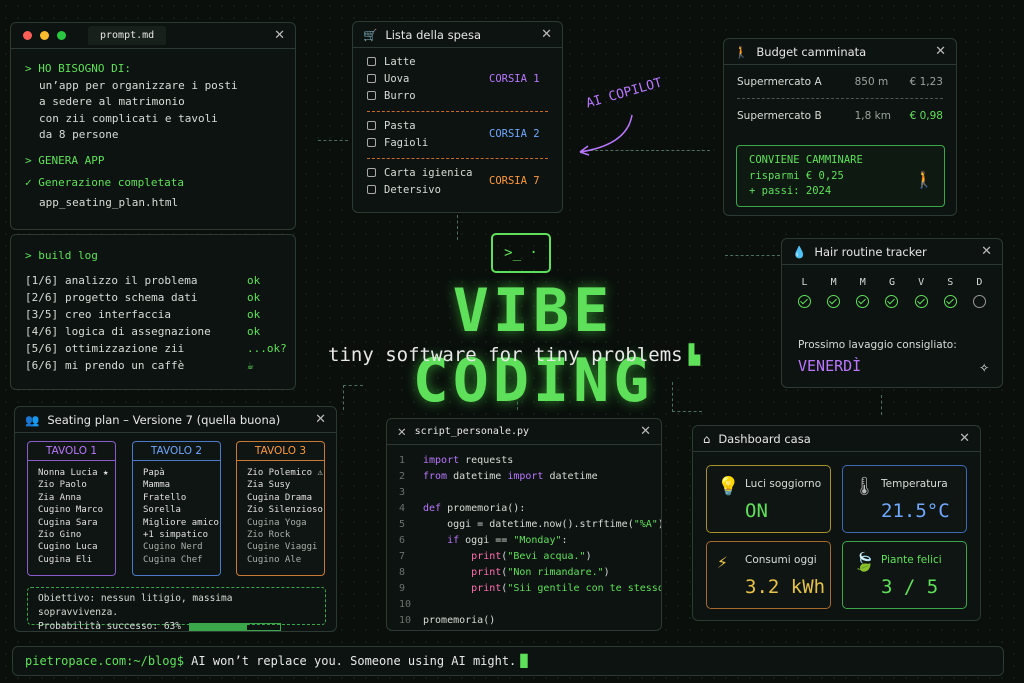 This screenshot has width=1024, height=683. What do you see at coordinates (127, 35) in the screenshot?
I see `tab-prompt-md: prompt.md` at bounding box center [127, 35].